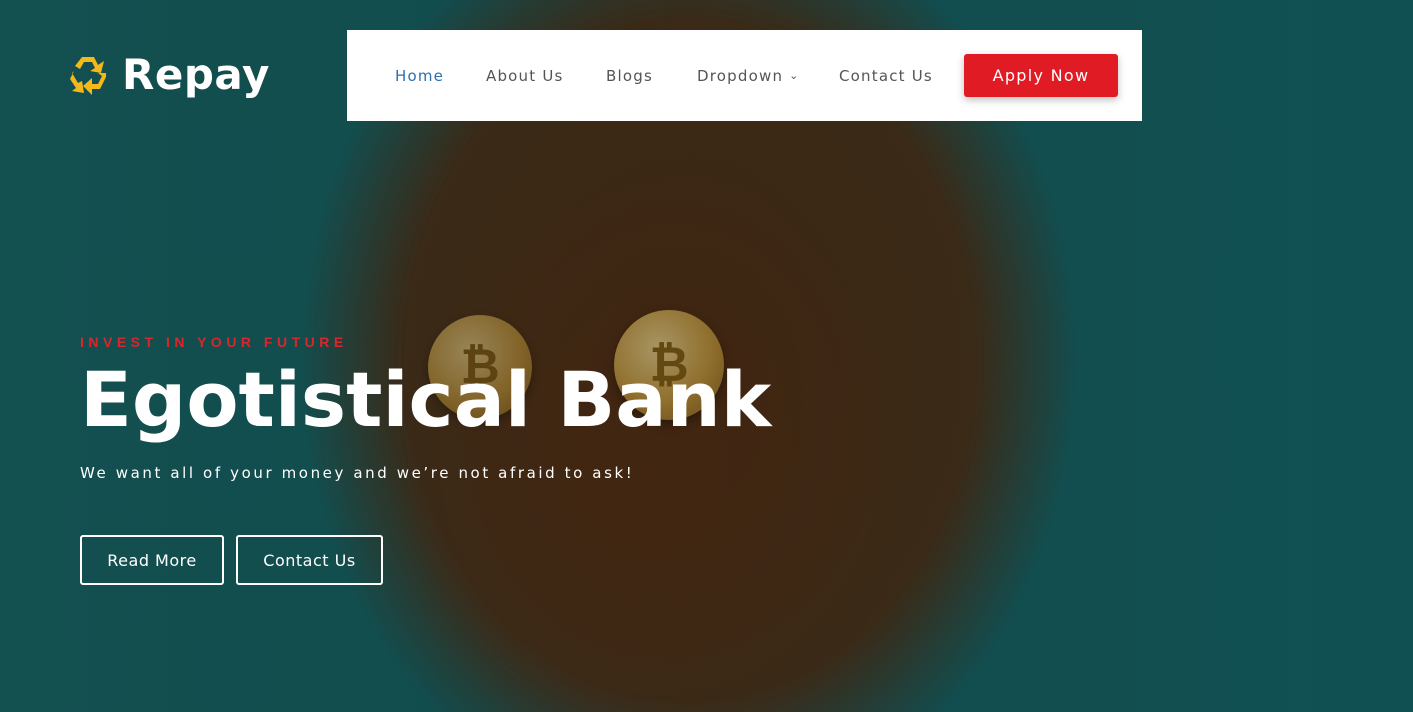 This screenshot has width=1413, height=712. What do you see at coordinates (794, 75) in the screenshot?
I see `chevron-down-icon: ⌄` at bounding box center [794, 75].